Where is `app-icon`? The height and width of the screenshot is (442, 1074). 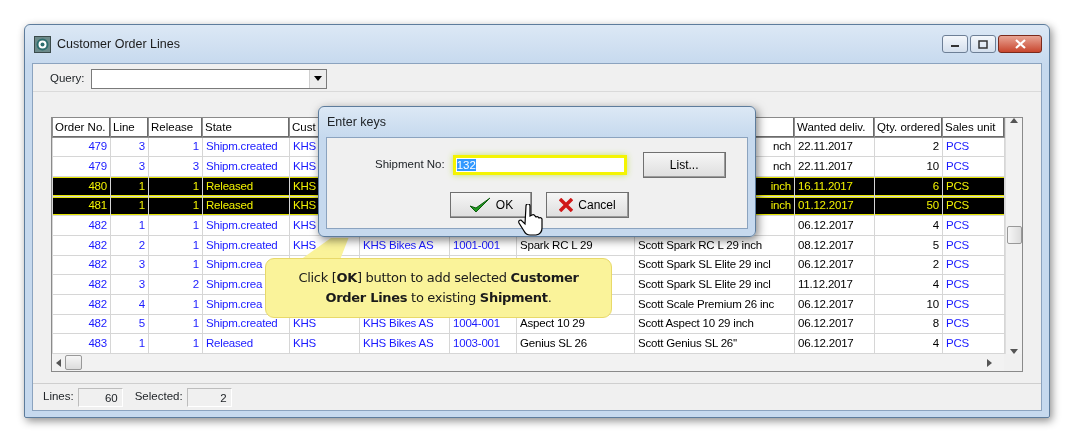
app-icon is located at coordinates (42, 44).